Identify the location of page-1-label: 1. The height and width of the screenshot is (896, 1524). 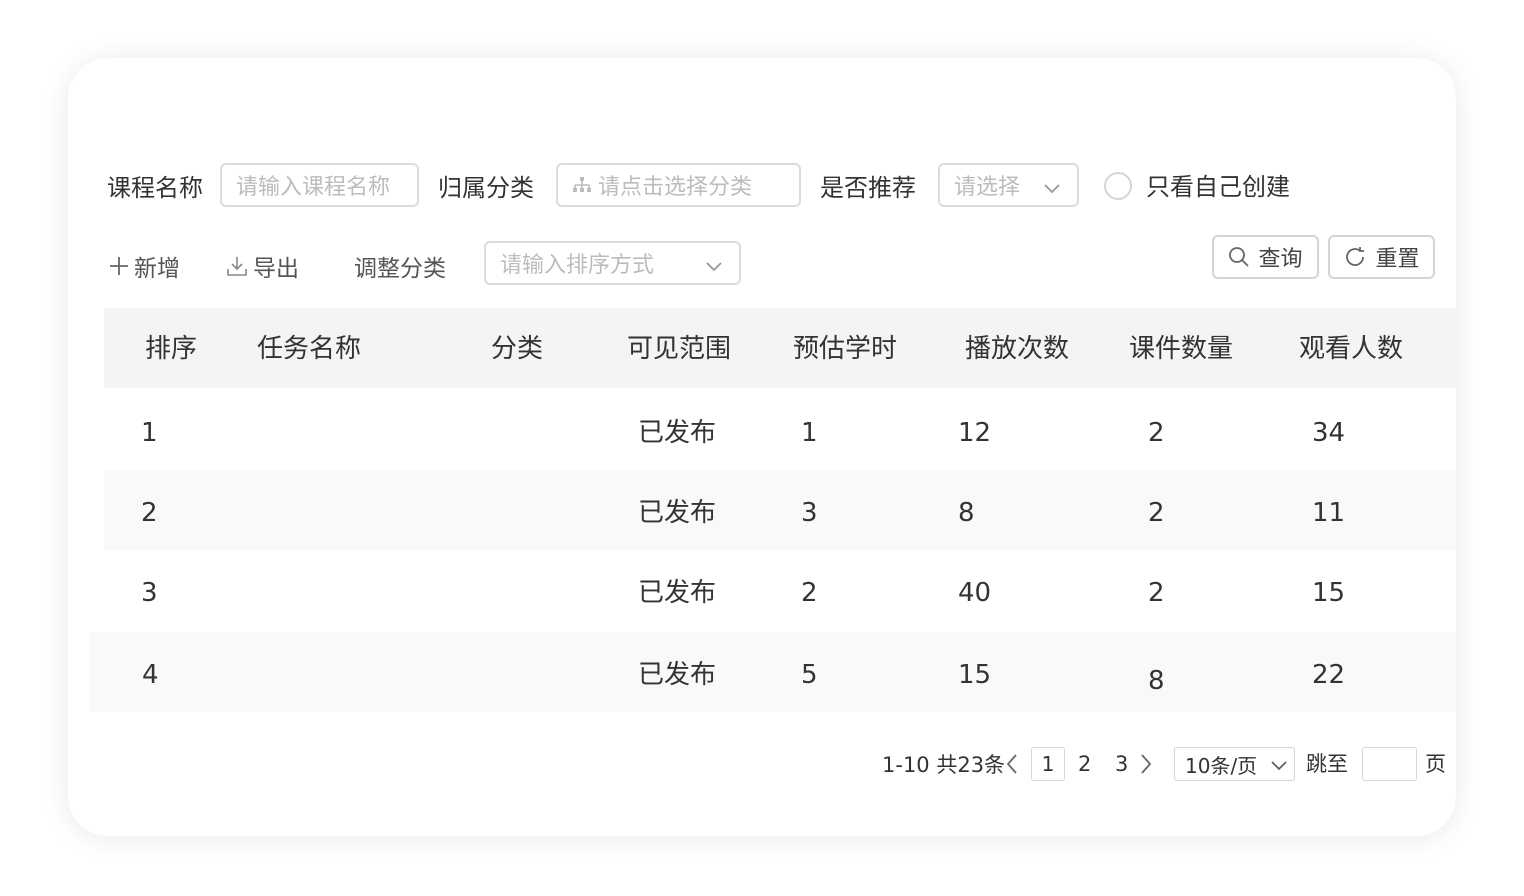
(1048, 764).